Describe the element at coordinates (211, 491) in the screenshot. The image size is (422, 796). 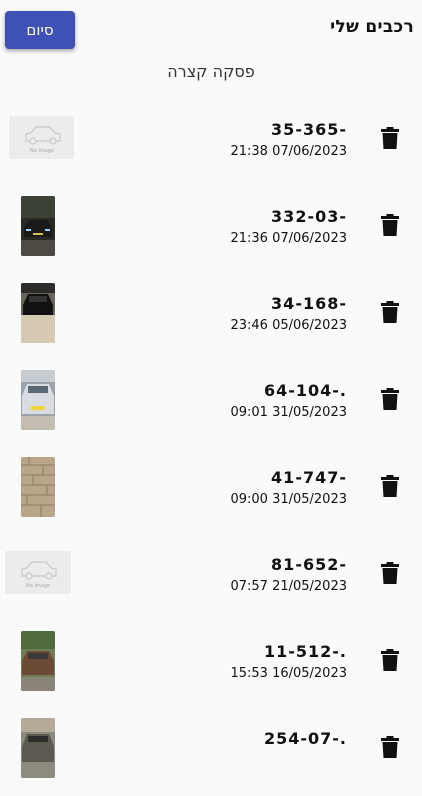
I see `vehicle-row: 41-747- 09:00 31/05/2023` at that location.